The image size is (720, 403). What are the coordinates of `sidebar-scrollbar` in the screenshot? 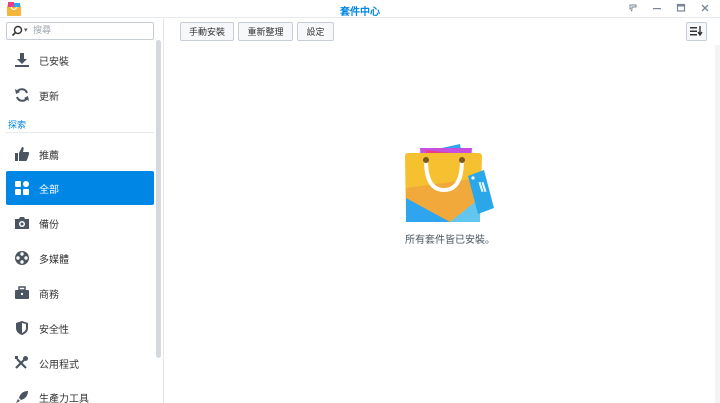 It's located at (158, 199).